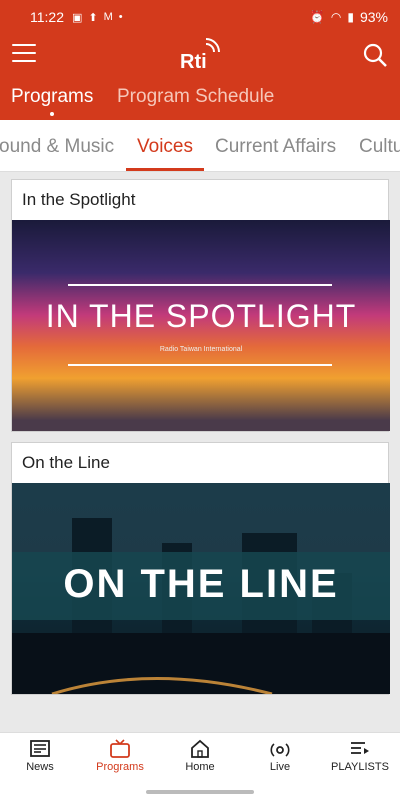 The image size is (400, 800). Describe the element at coordinates (360, 748) in the screenshot. I see `playlist-icon` at that location.